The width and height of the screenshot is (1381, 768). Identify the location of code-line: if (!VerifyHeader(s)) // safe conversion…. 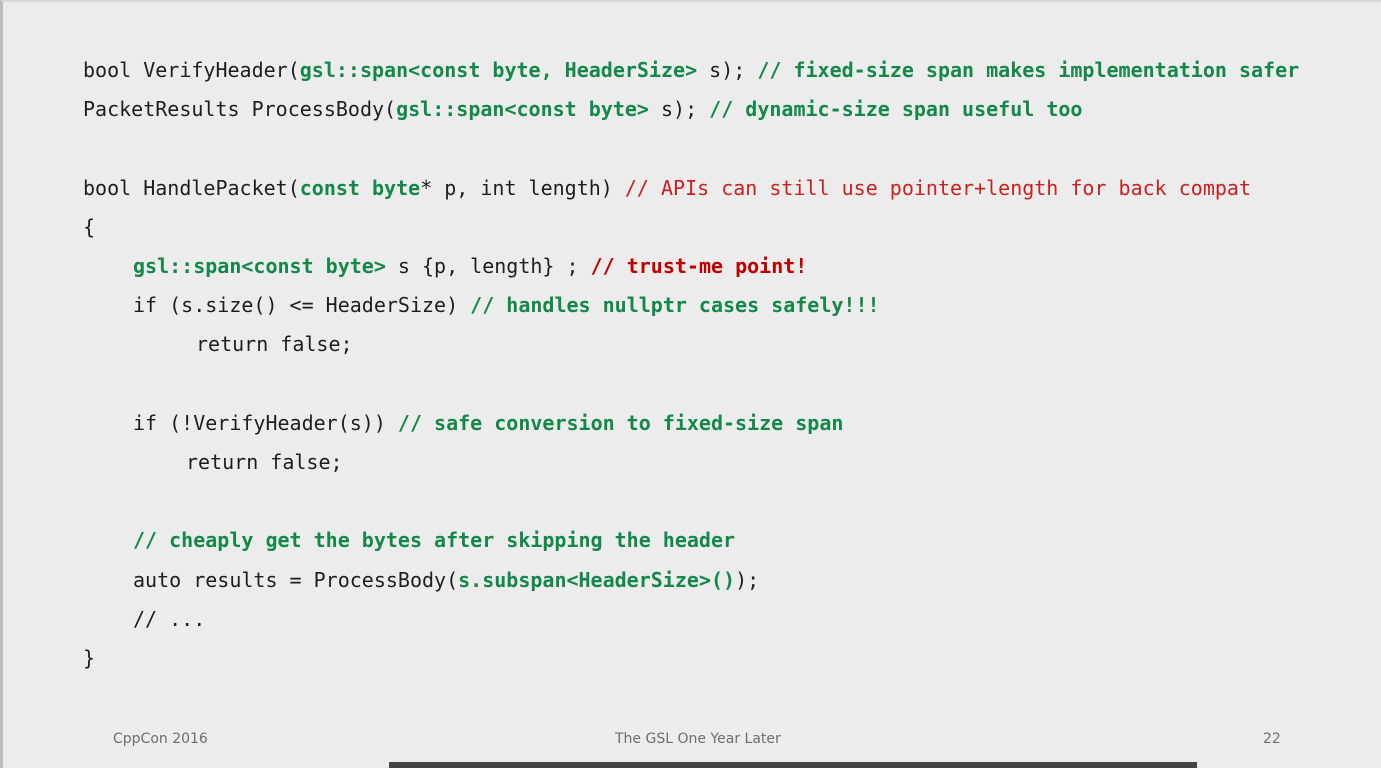
(488, 423).